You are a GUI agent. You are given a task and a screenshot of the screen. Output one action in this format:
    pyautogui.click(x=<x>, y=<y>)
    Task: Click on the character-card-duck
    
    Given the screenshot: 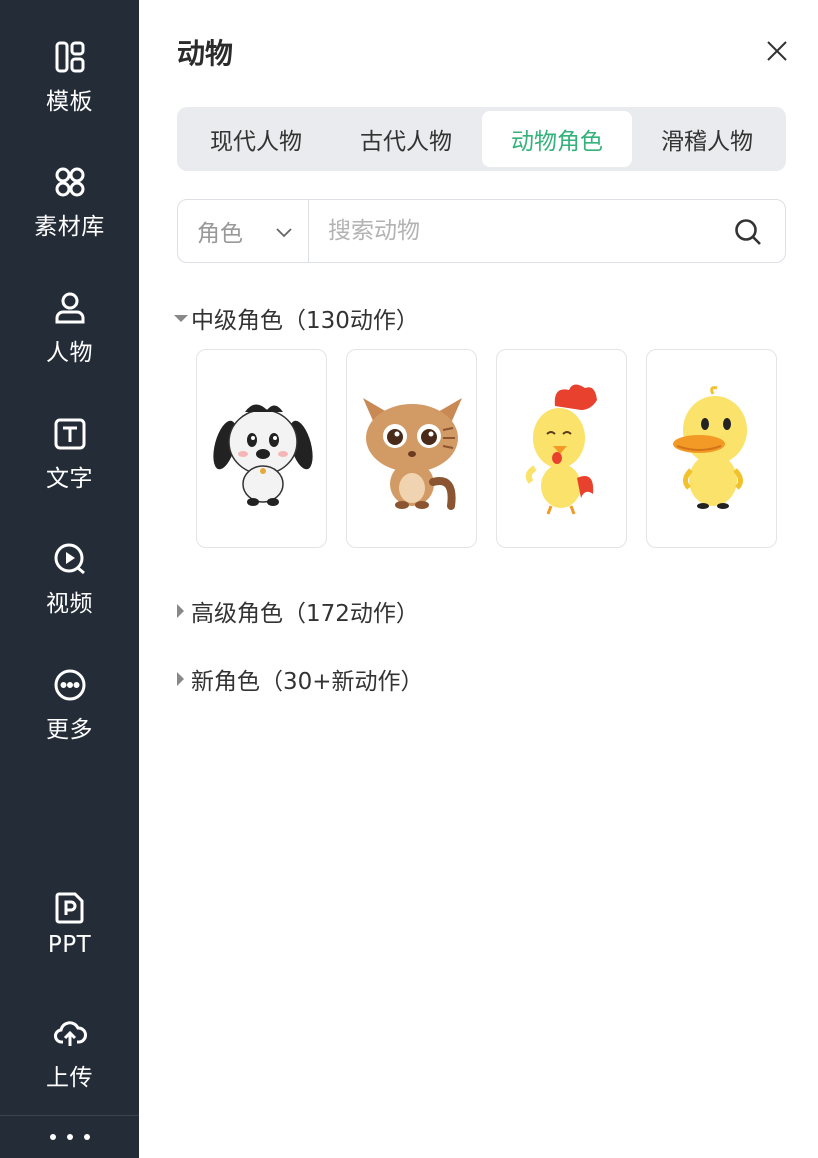 What is the action you would take?
    pyautogui.click(x=711, y=448)
    